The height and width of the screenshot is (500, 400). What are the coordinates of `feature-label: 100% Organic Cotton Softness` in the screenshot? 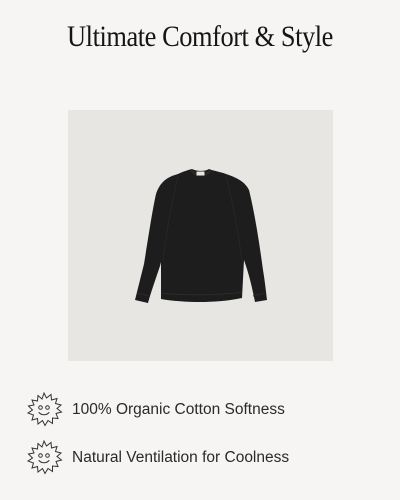 It's located at (178, 409).